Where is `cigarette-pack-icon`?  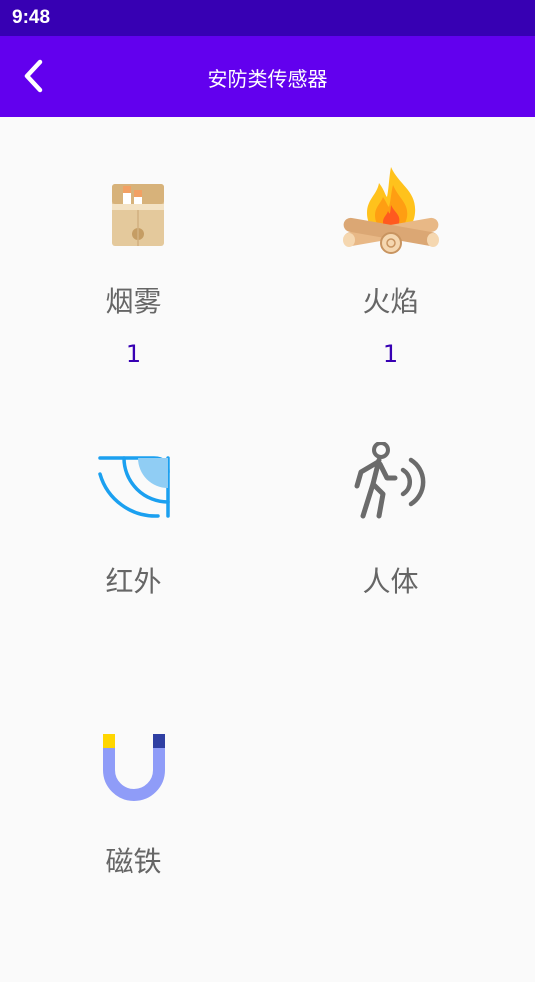 cigarette-pack-icon is located at coordinates (134, 210).